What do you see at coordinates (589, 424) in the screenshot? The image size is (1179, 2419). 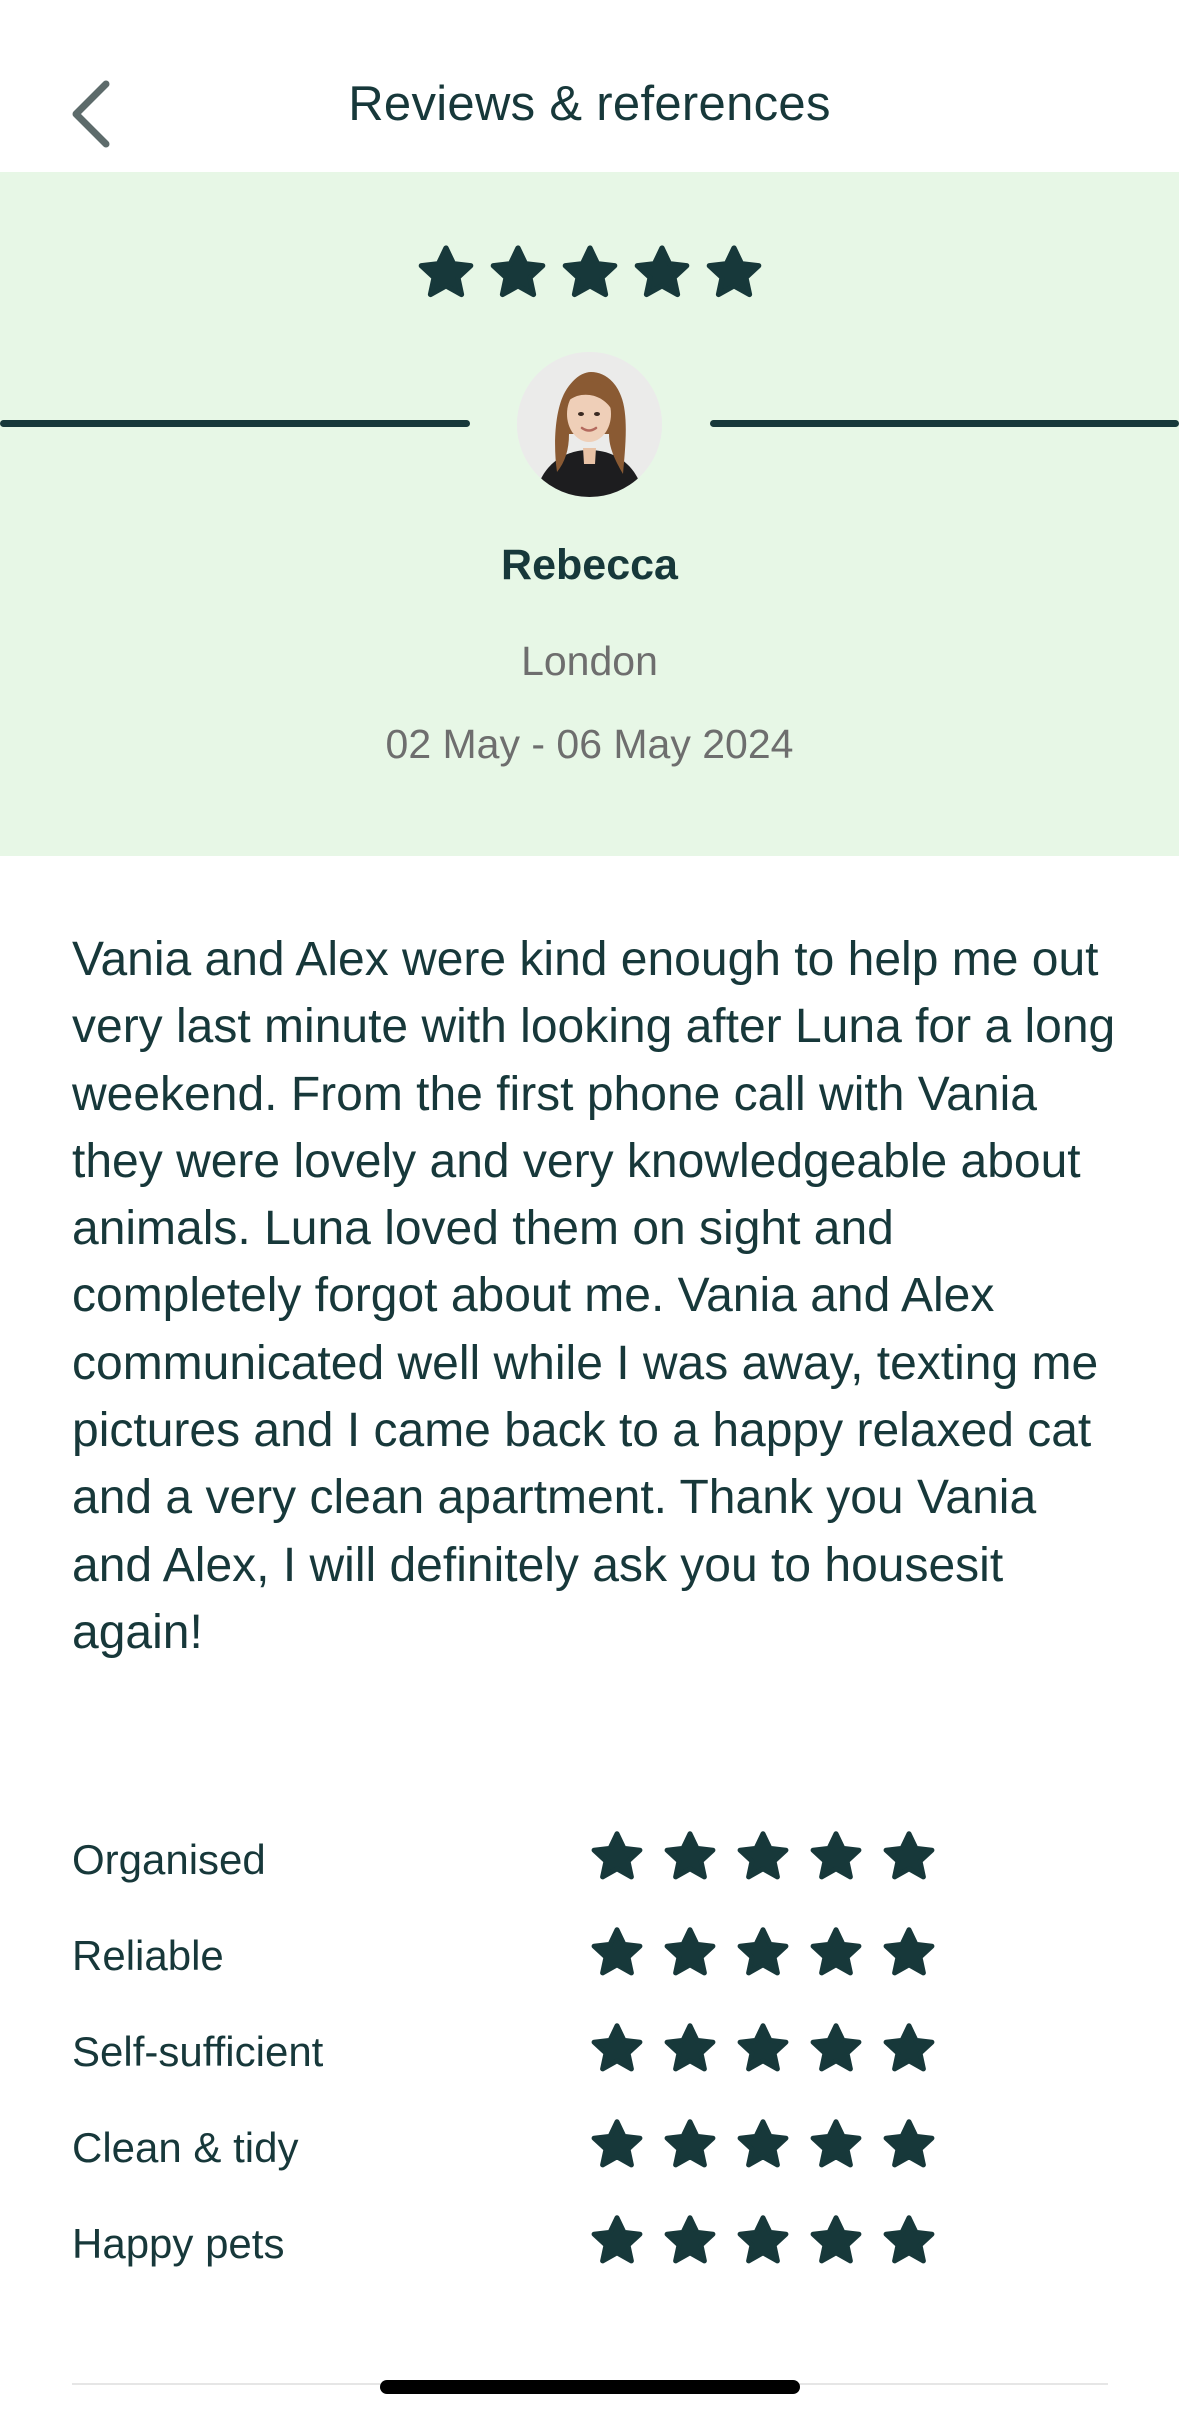 I see `reviewer-avatar` at bounding box center [589, 424].